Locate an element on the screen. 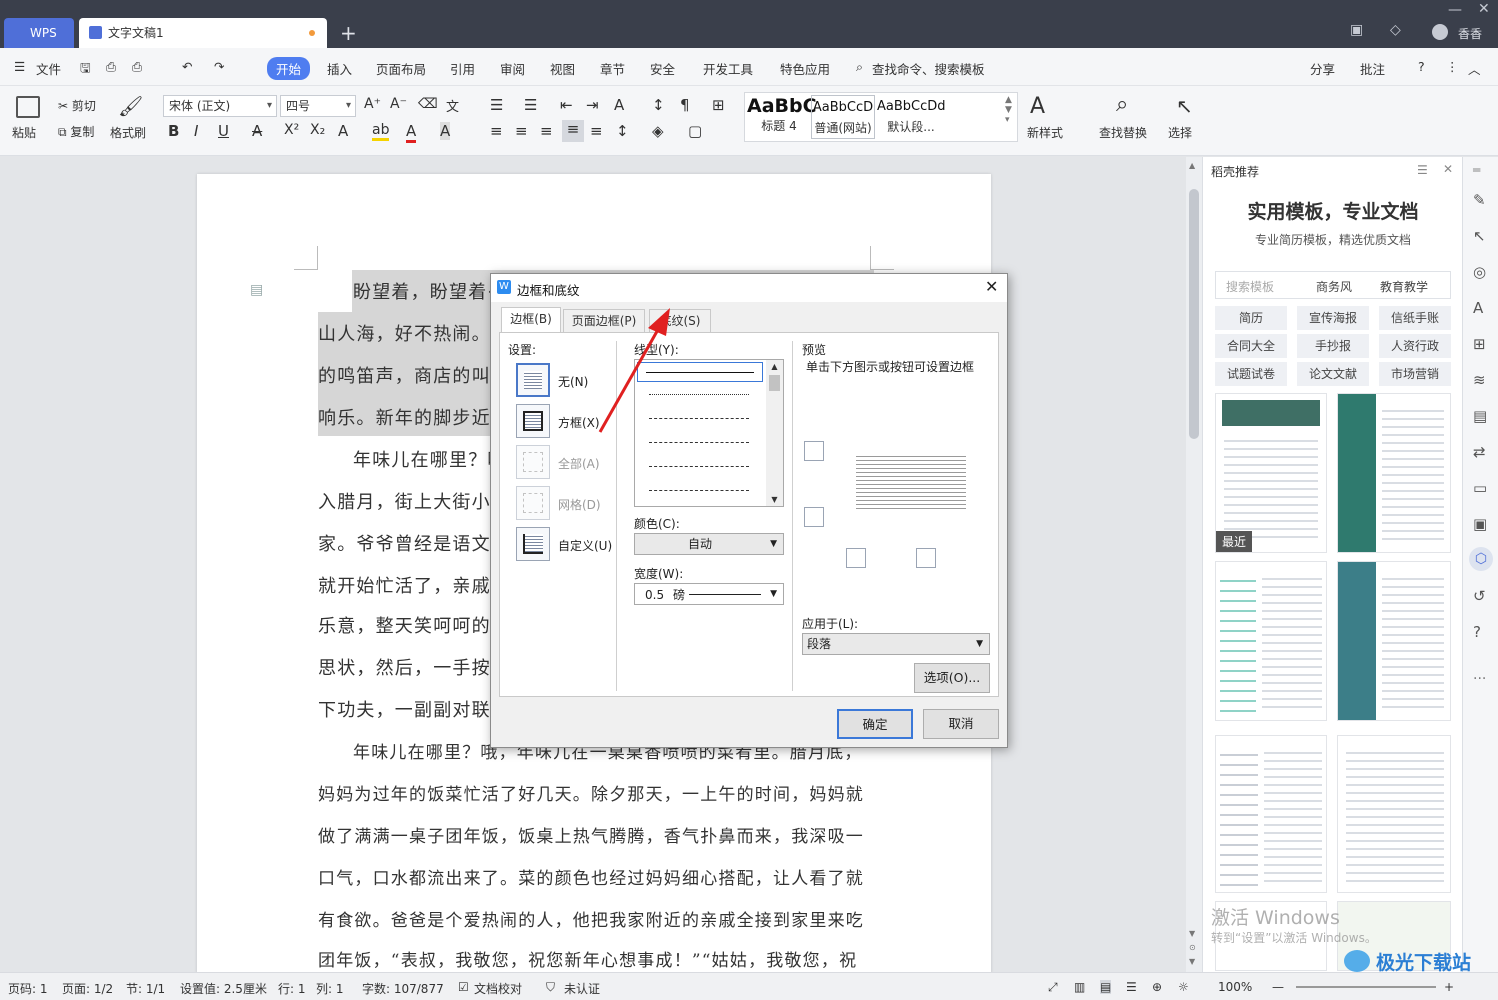  apply-to-select: 段落 is located at coordinates (896, 644).